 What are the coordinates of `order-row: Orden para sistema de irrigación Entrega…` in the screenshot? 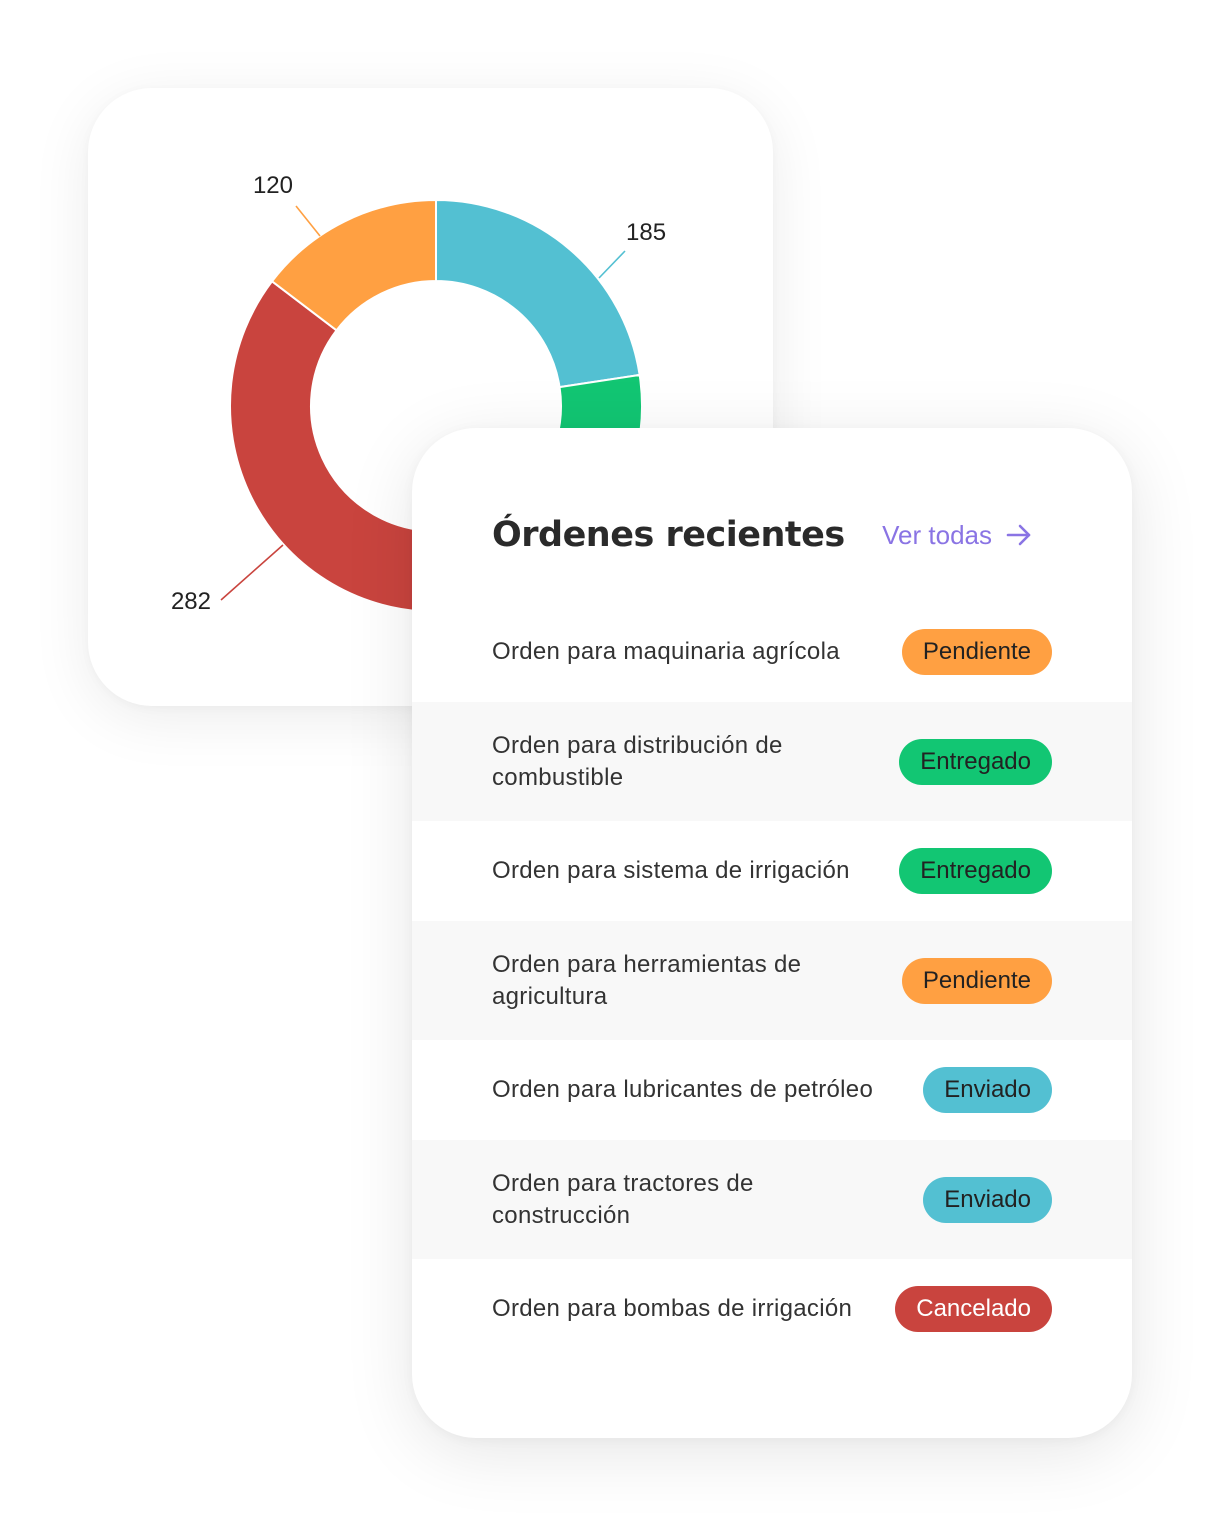 It's located at (772, 871).